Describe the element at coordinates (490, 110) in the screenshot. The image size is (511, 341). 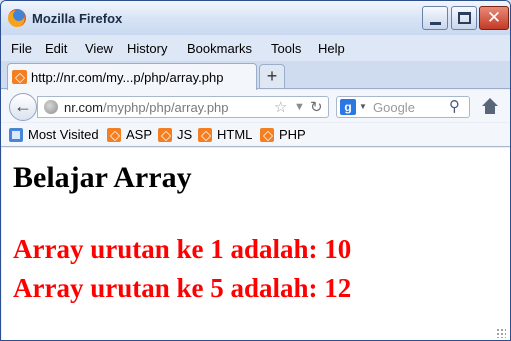
I see `home-icon-body` at that location.